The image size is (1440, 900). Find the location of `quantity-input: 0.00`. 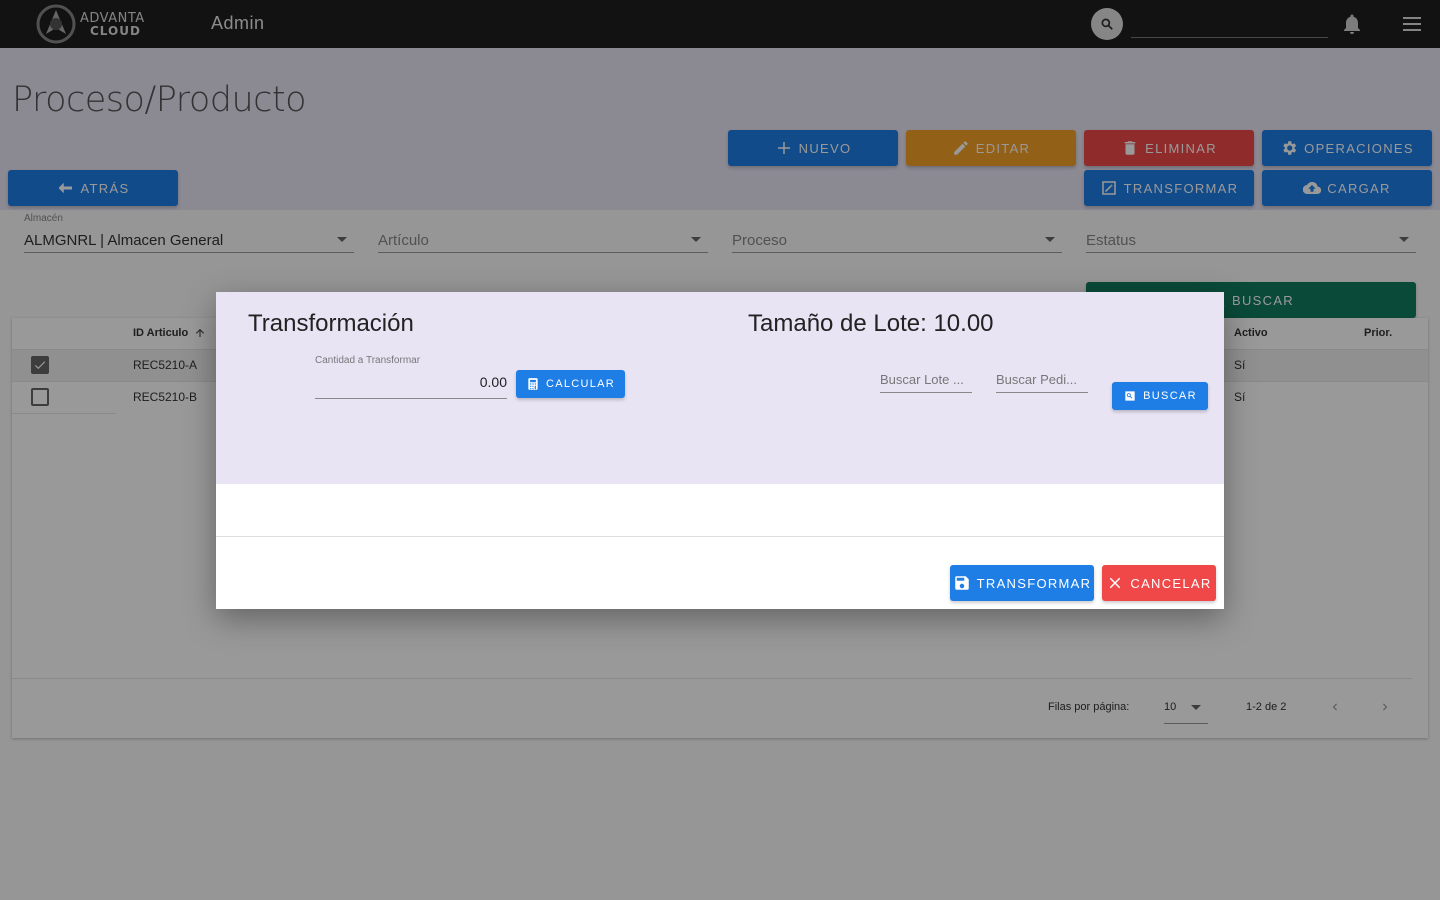

quantity-input: 0.00 is located at coordinates (411, 382).